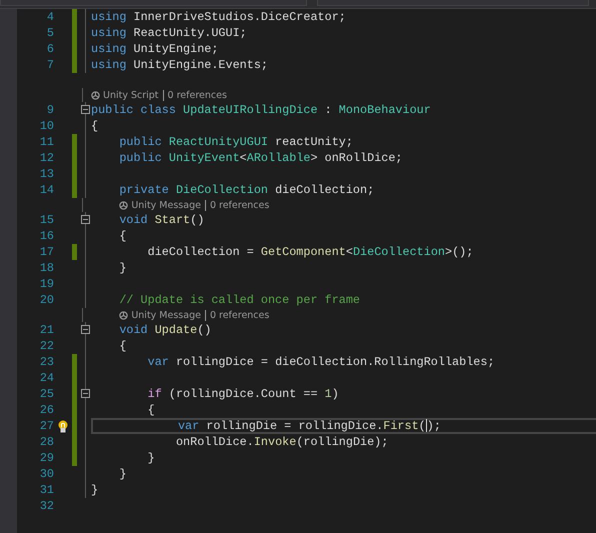  What do you see at coordinates (161, 220) in the screenshot?
I see `code-line: void Start()` at bounding box center [161, 220].